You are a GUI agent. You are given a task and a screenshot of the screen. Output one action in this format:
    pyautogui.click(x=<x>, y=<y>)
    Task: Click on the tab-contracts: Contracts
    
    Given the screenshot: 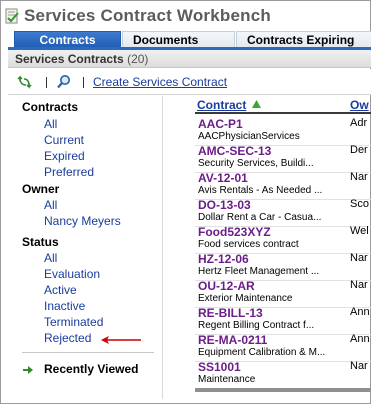 What is the action you would take?
    pyautogui.click(x=67, y=39)
    